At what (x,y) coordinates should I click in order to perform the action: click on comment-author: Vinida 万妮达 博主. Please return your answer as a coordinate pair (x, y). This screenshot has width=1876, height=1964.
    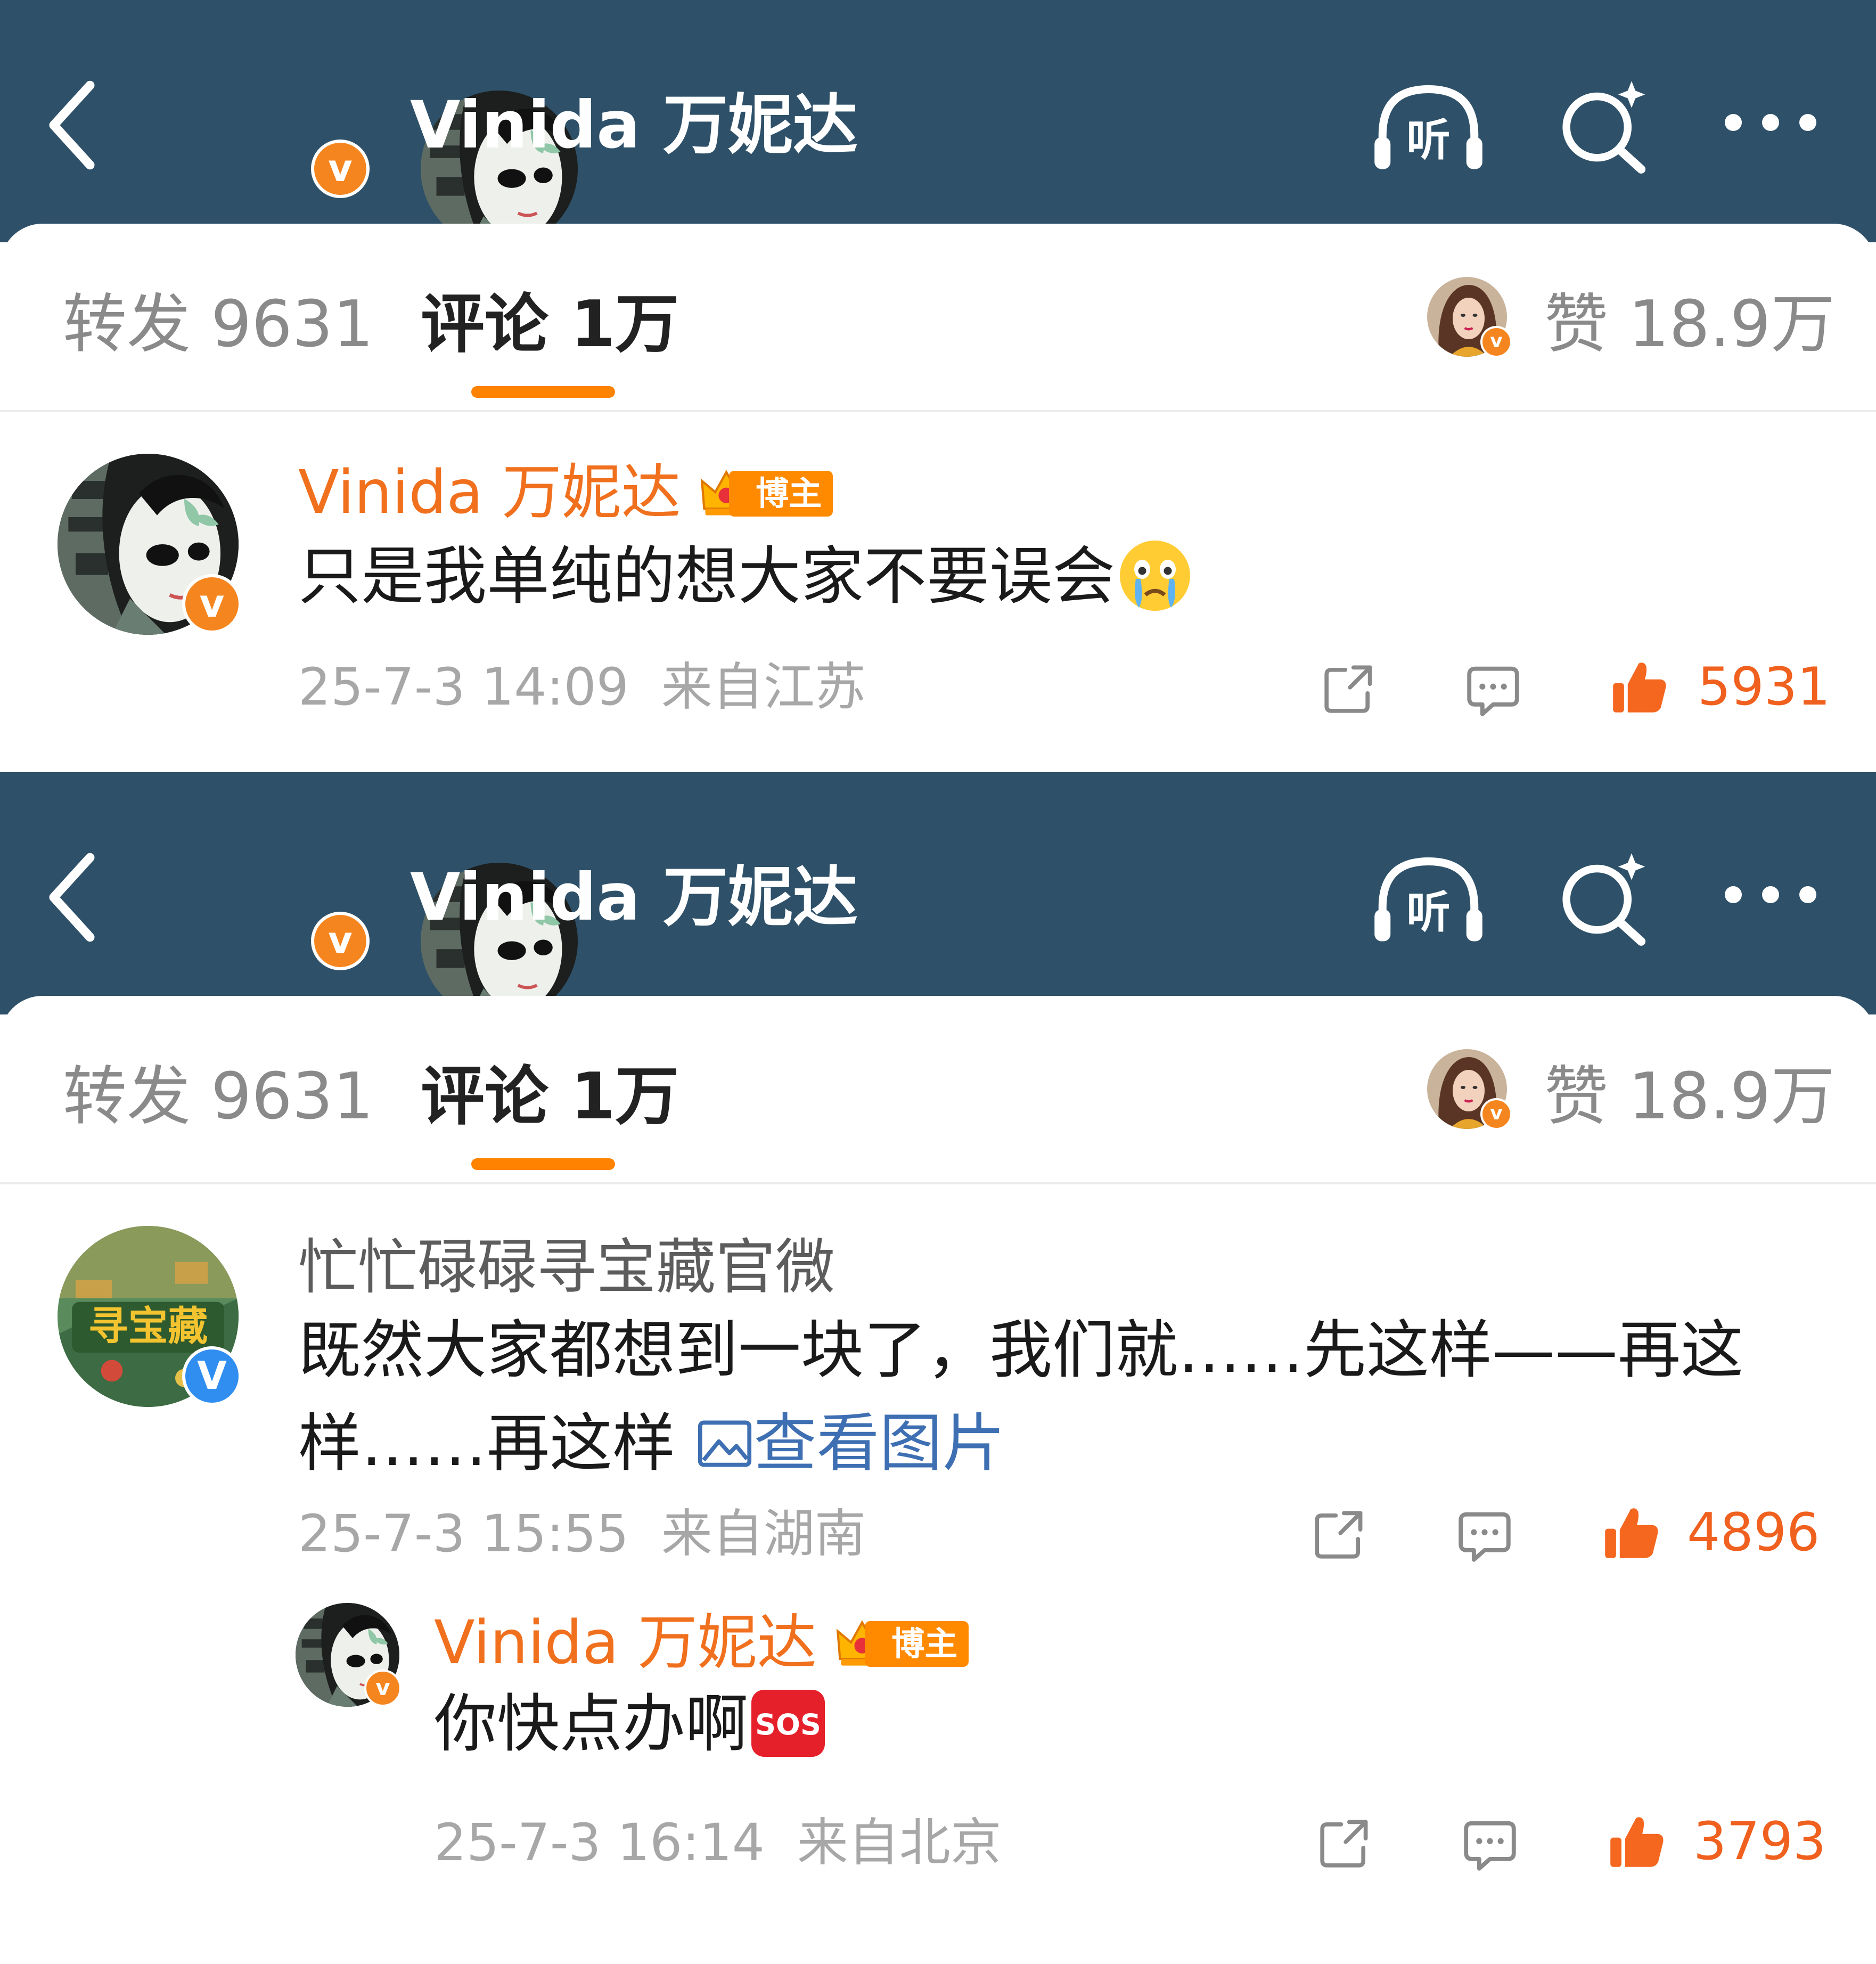
    Looking at the image, I should click on (565, 492).